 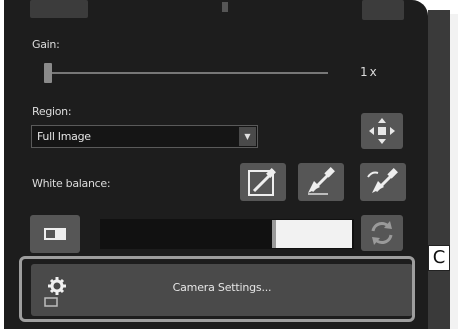 I want to click on refresh-icon, so click(x=382, y=233).